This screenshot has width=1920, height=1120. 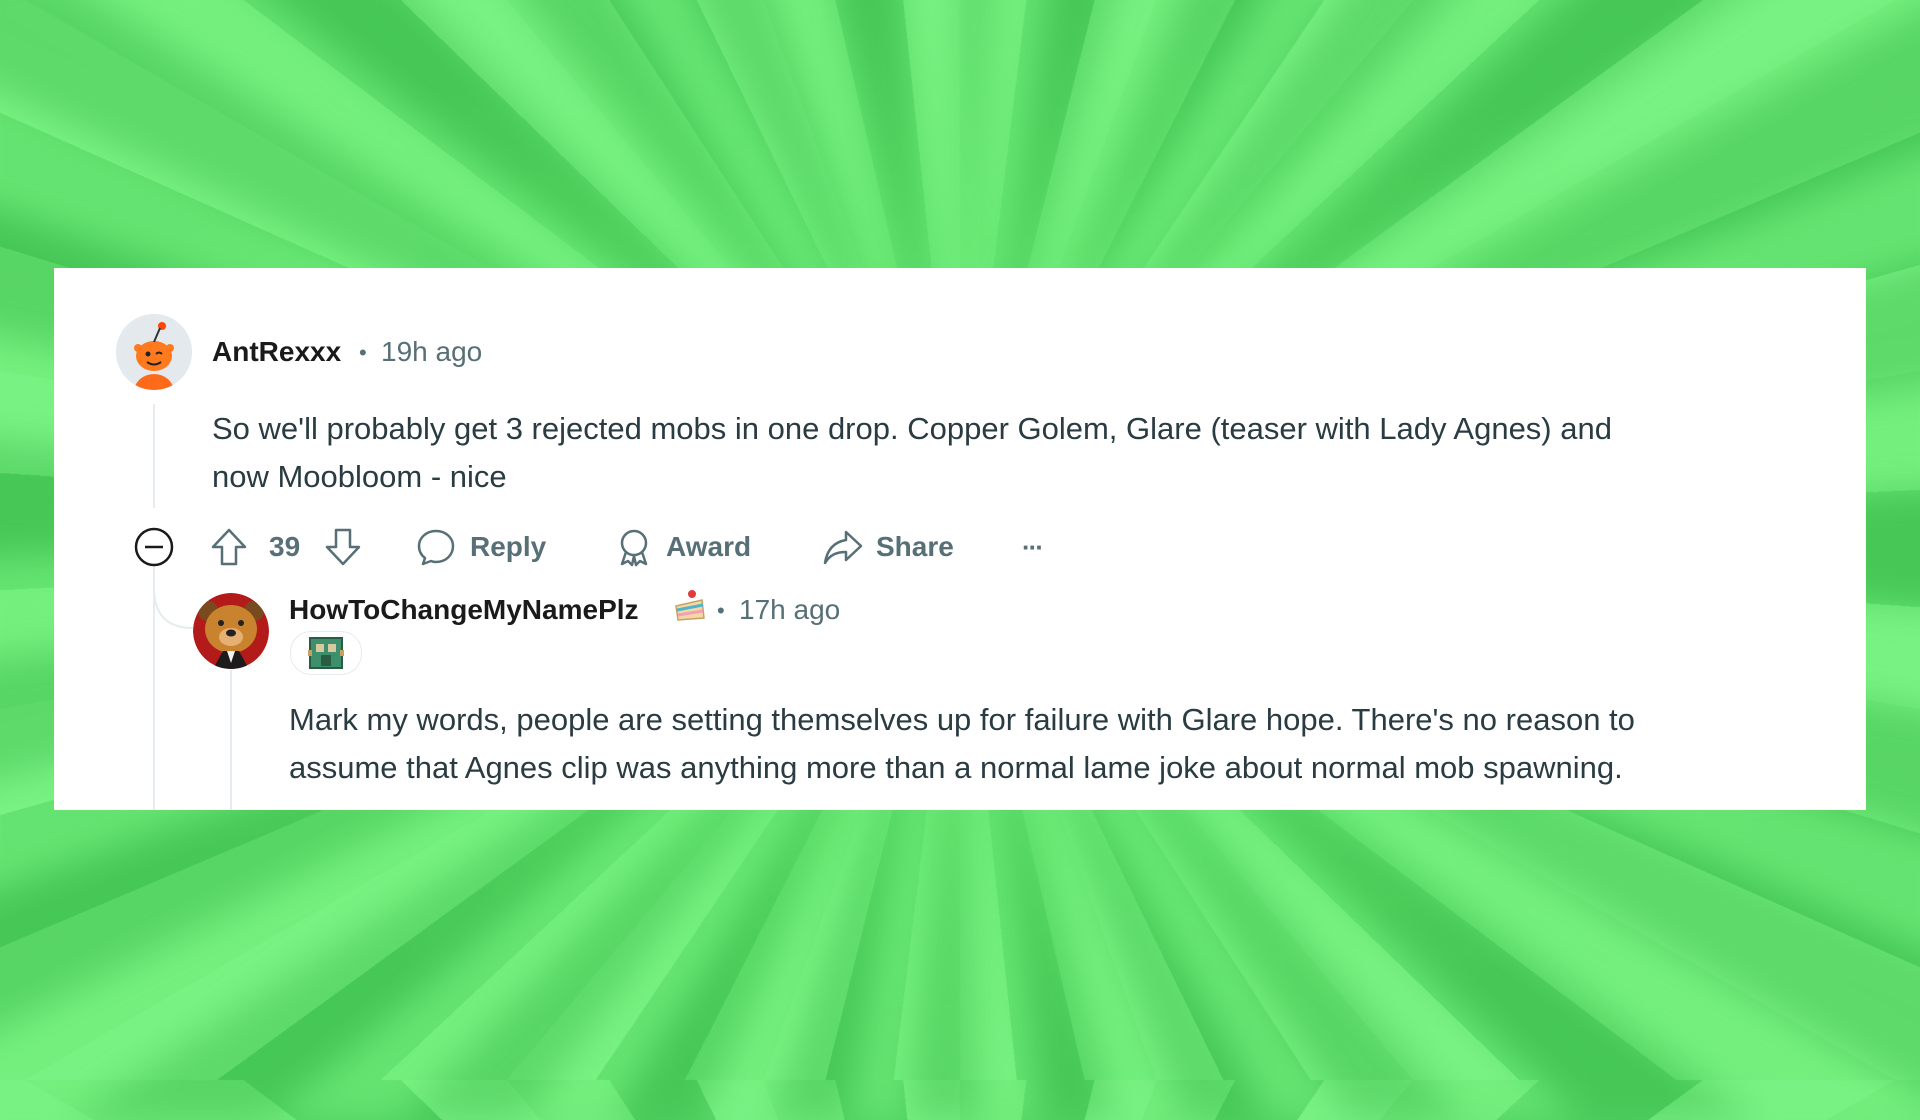 What do you see at coordinates (231, 740) in the screenshot?
I see `thread-line-reply` at bounding box center [231, 740].